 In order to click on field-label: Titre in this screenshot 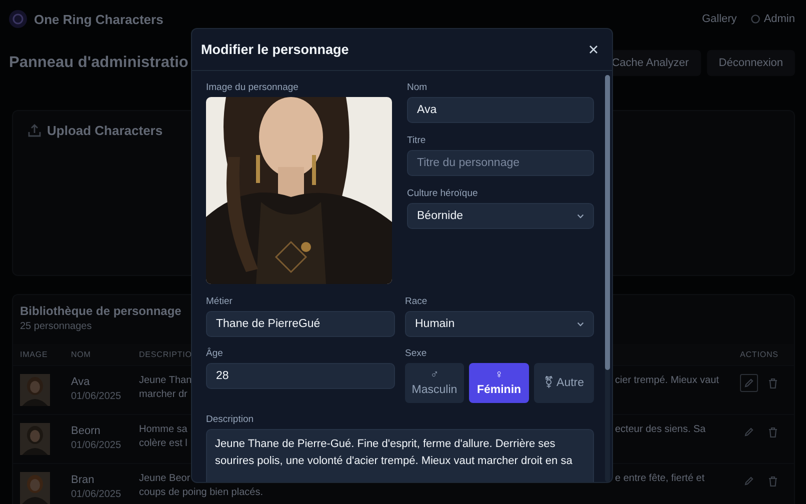, I will do `click(417, 140)`.